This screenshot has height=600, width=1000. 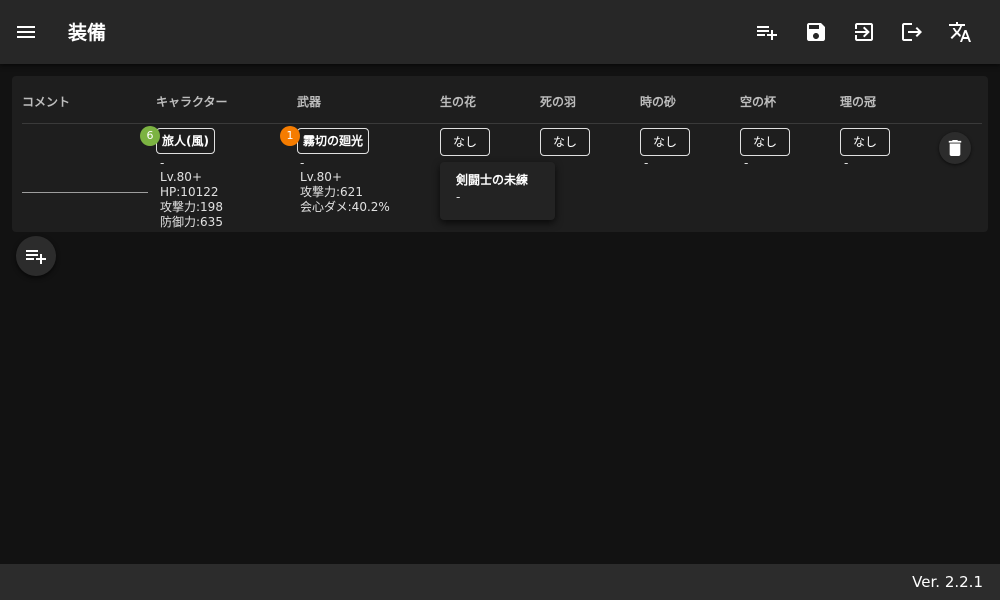 I want to click on character-hp: HP:10122, so click(x=189, y=192).